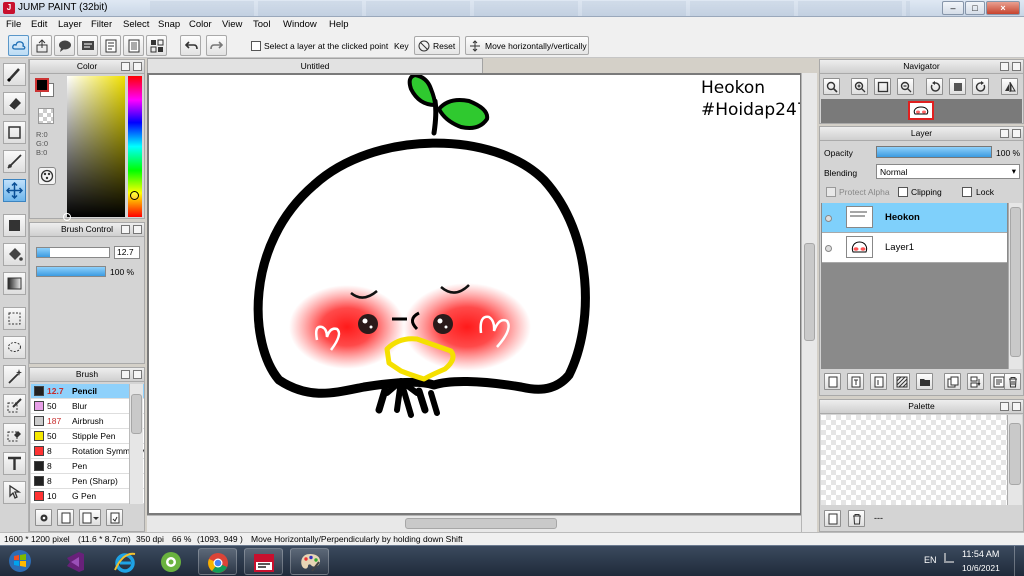 This screenshot has height=576, width=1024. What do you see at coordinates (980, 86) in the screenshot?
I see `rotate-right-icon` at bounding box center [980, 86].